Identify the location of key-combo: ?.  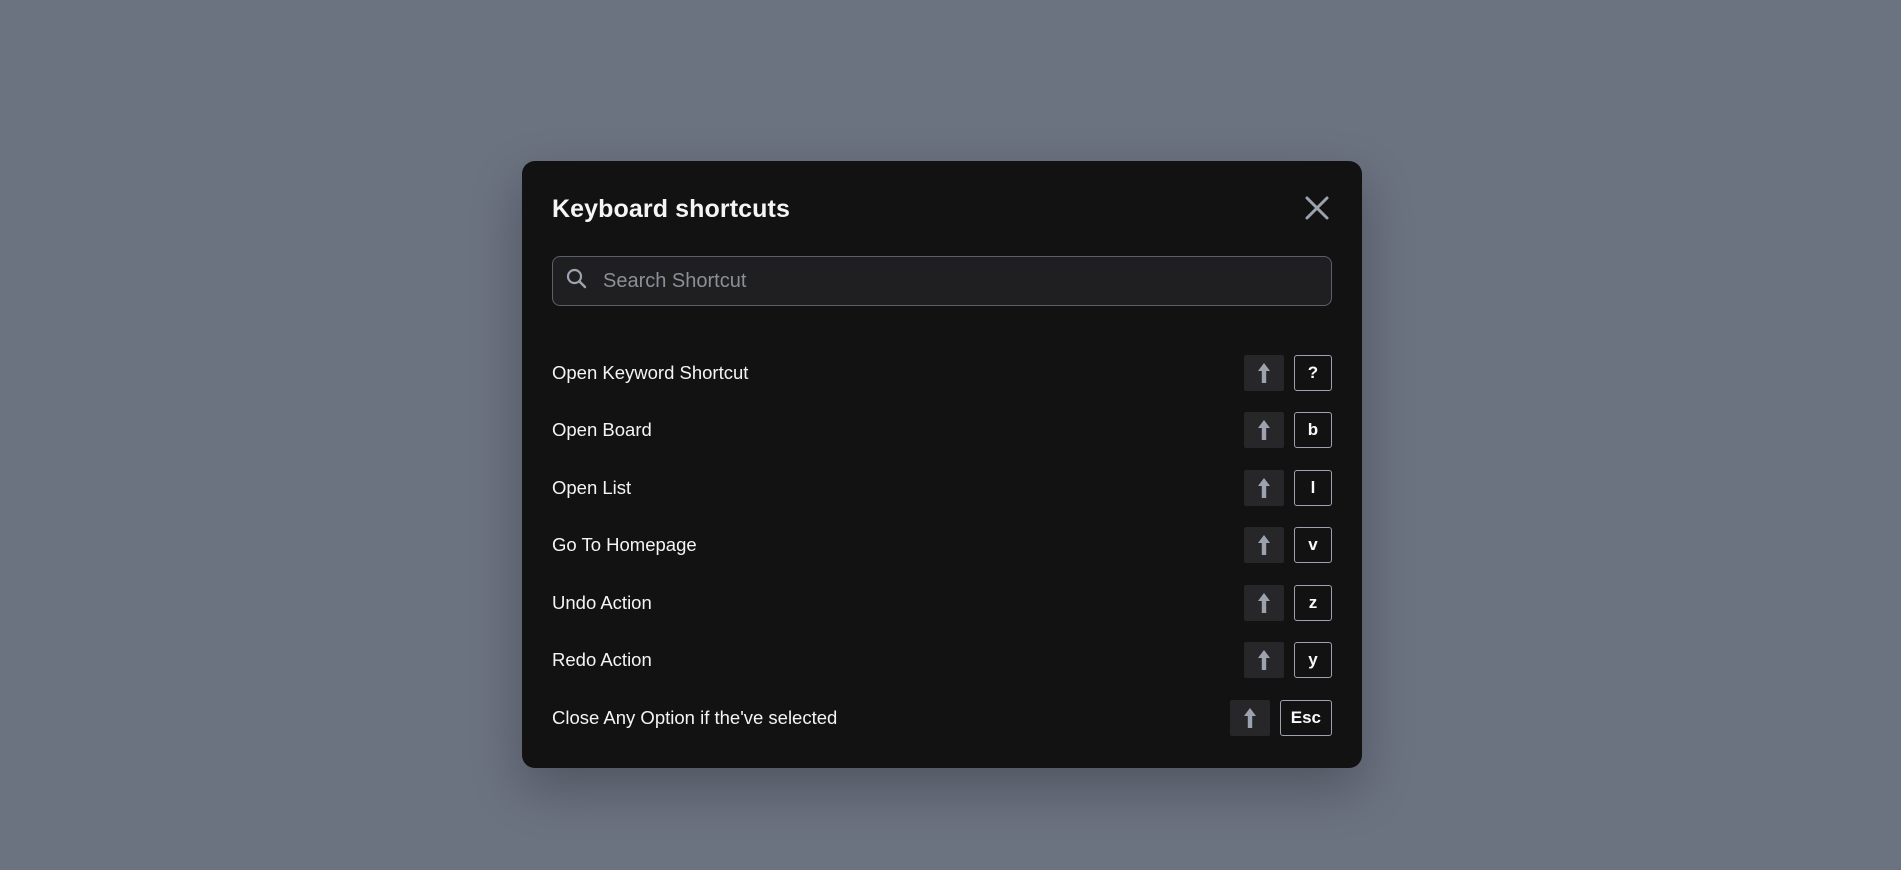
(1288, 372).